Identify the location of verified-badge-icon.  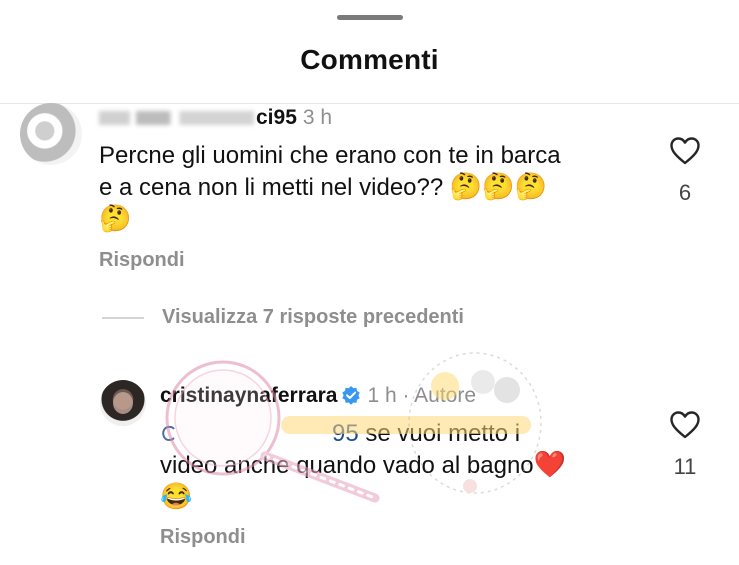
(351, 395).